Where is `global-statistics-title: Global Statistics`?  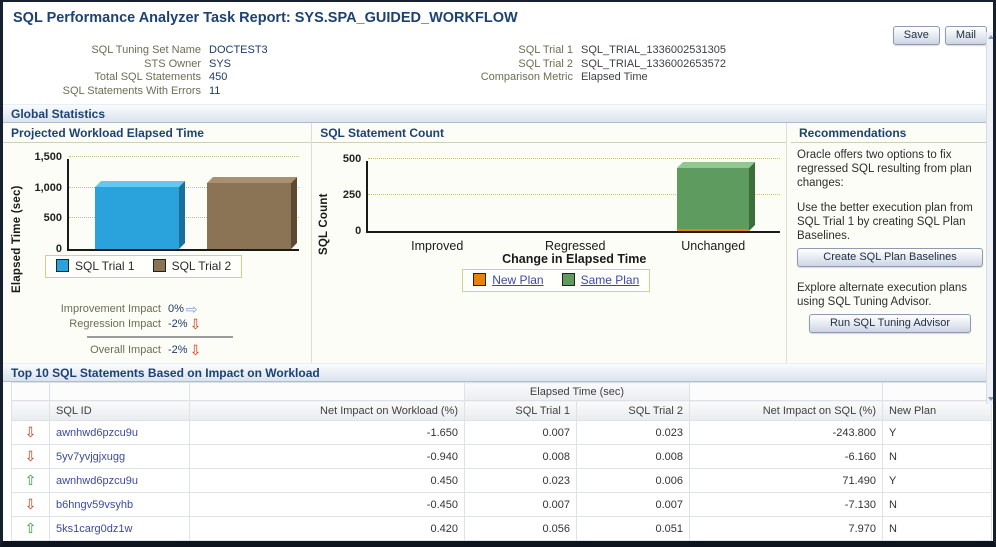
global-statistics-title: Global Statistics is located at coordinates (58, 114).